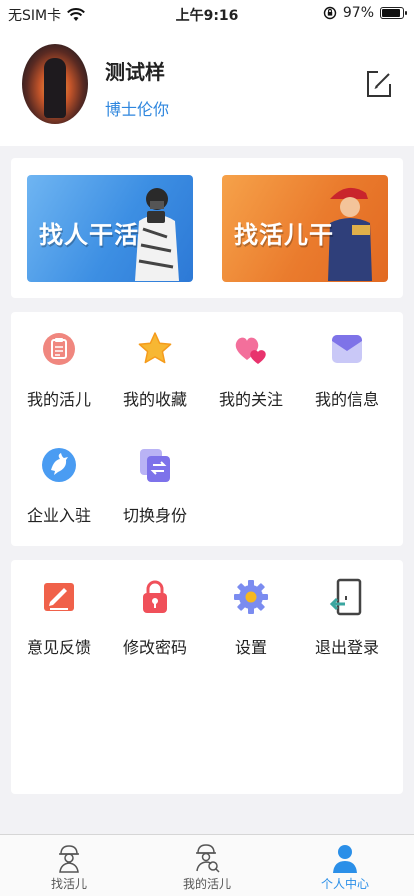 The image size is (414, 896). Describe the element at coordinates (250, 399) in the screenshot. I see `menu-item-label: 我的关注` at that location.